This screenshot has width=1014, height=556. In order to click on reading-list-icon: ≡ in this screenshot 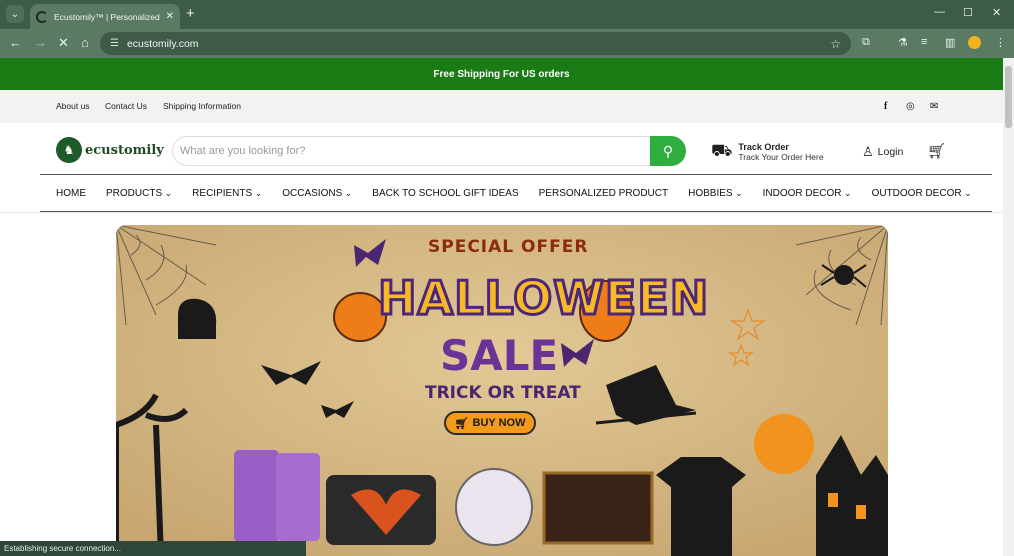, I will do `click(924, 42)`.